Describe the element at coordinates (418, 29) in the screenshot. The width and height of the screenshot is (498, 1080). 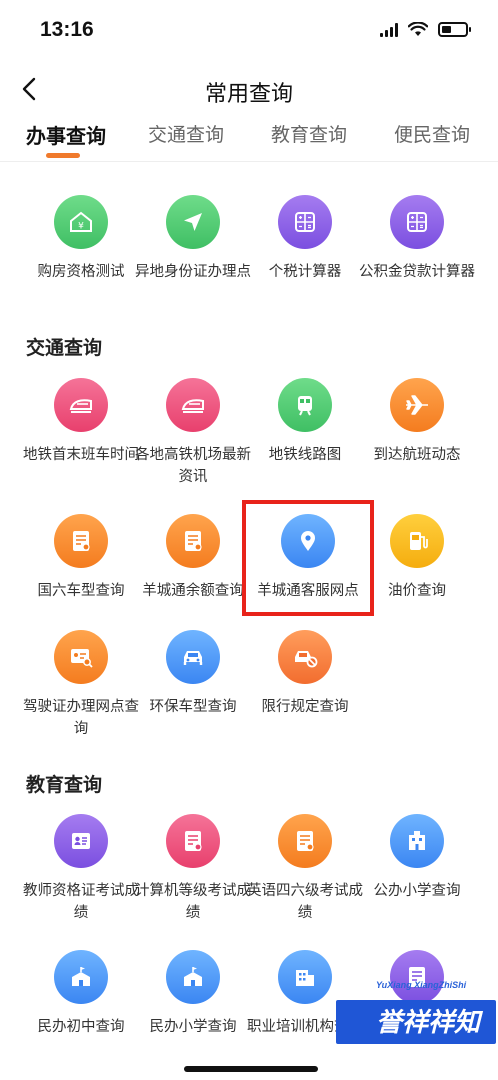
I see `wifi-icon` at that location.